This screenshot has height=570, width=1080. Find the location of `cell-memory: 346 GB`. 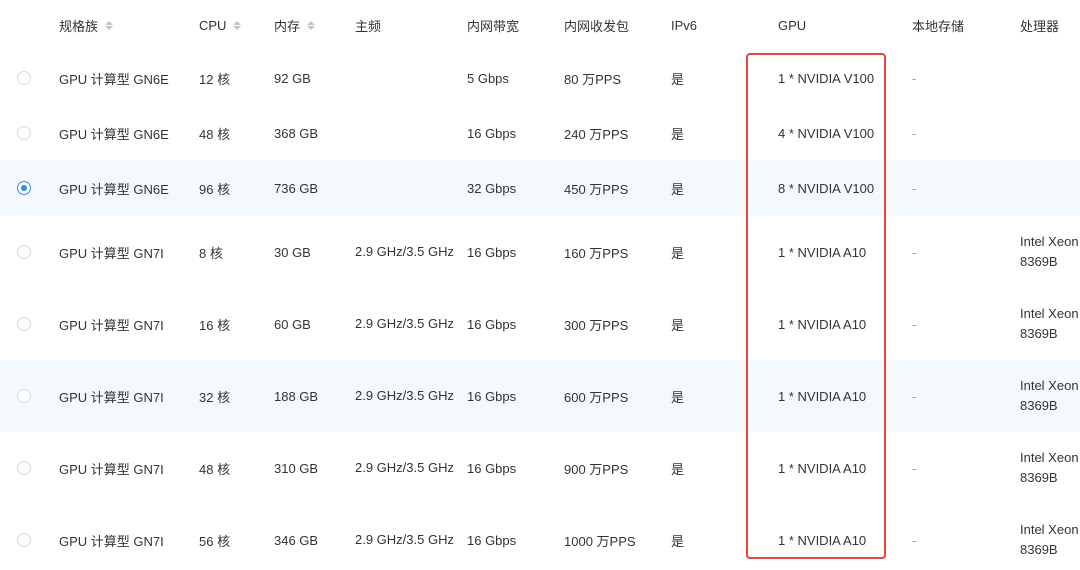

cell-memory: 346 GB is located at coordinates (296, 540).